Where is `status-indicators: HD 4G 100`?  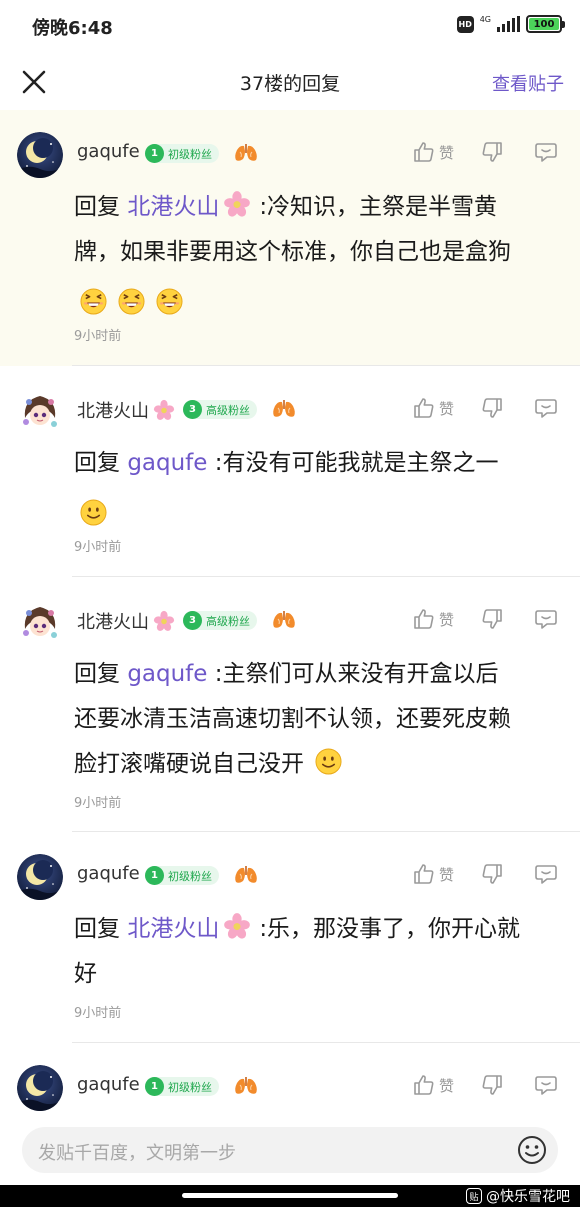
status-indicators: HD 4G 100 is located at coordinates (510, 24).